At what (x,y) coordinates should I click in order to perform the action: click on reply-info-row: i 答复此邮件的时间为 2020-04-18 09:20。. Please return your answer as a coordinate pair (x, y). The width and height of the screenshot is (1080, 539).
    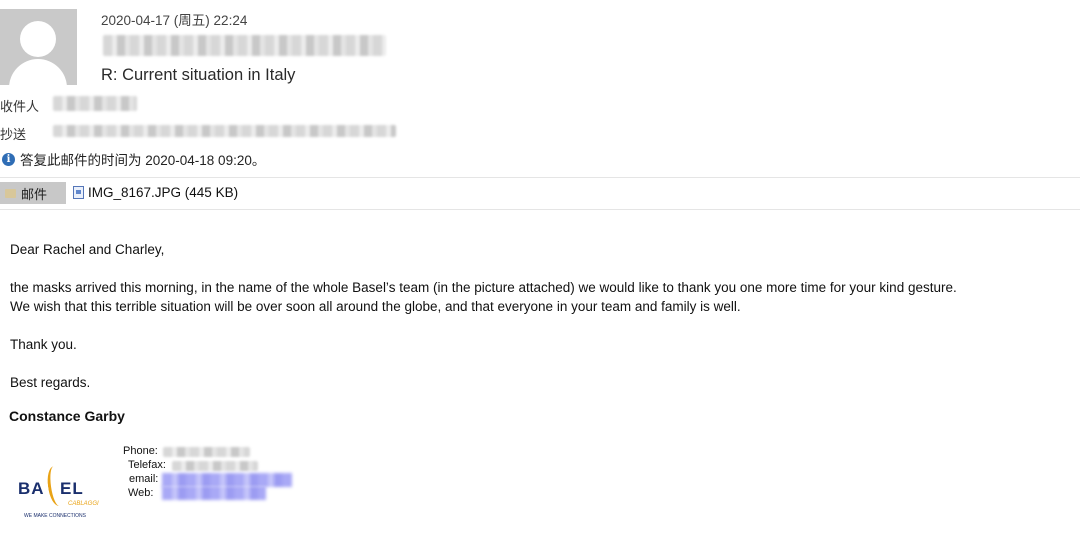
    Looking at the image, I should click on (133, 159).